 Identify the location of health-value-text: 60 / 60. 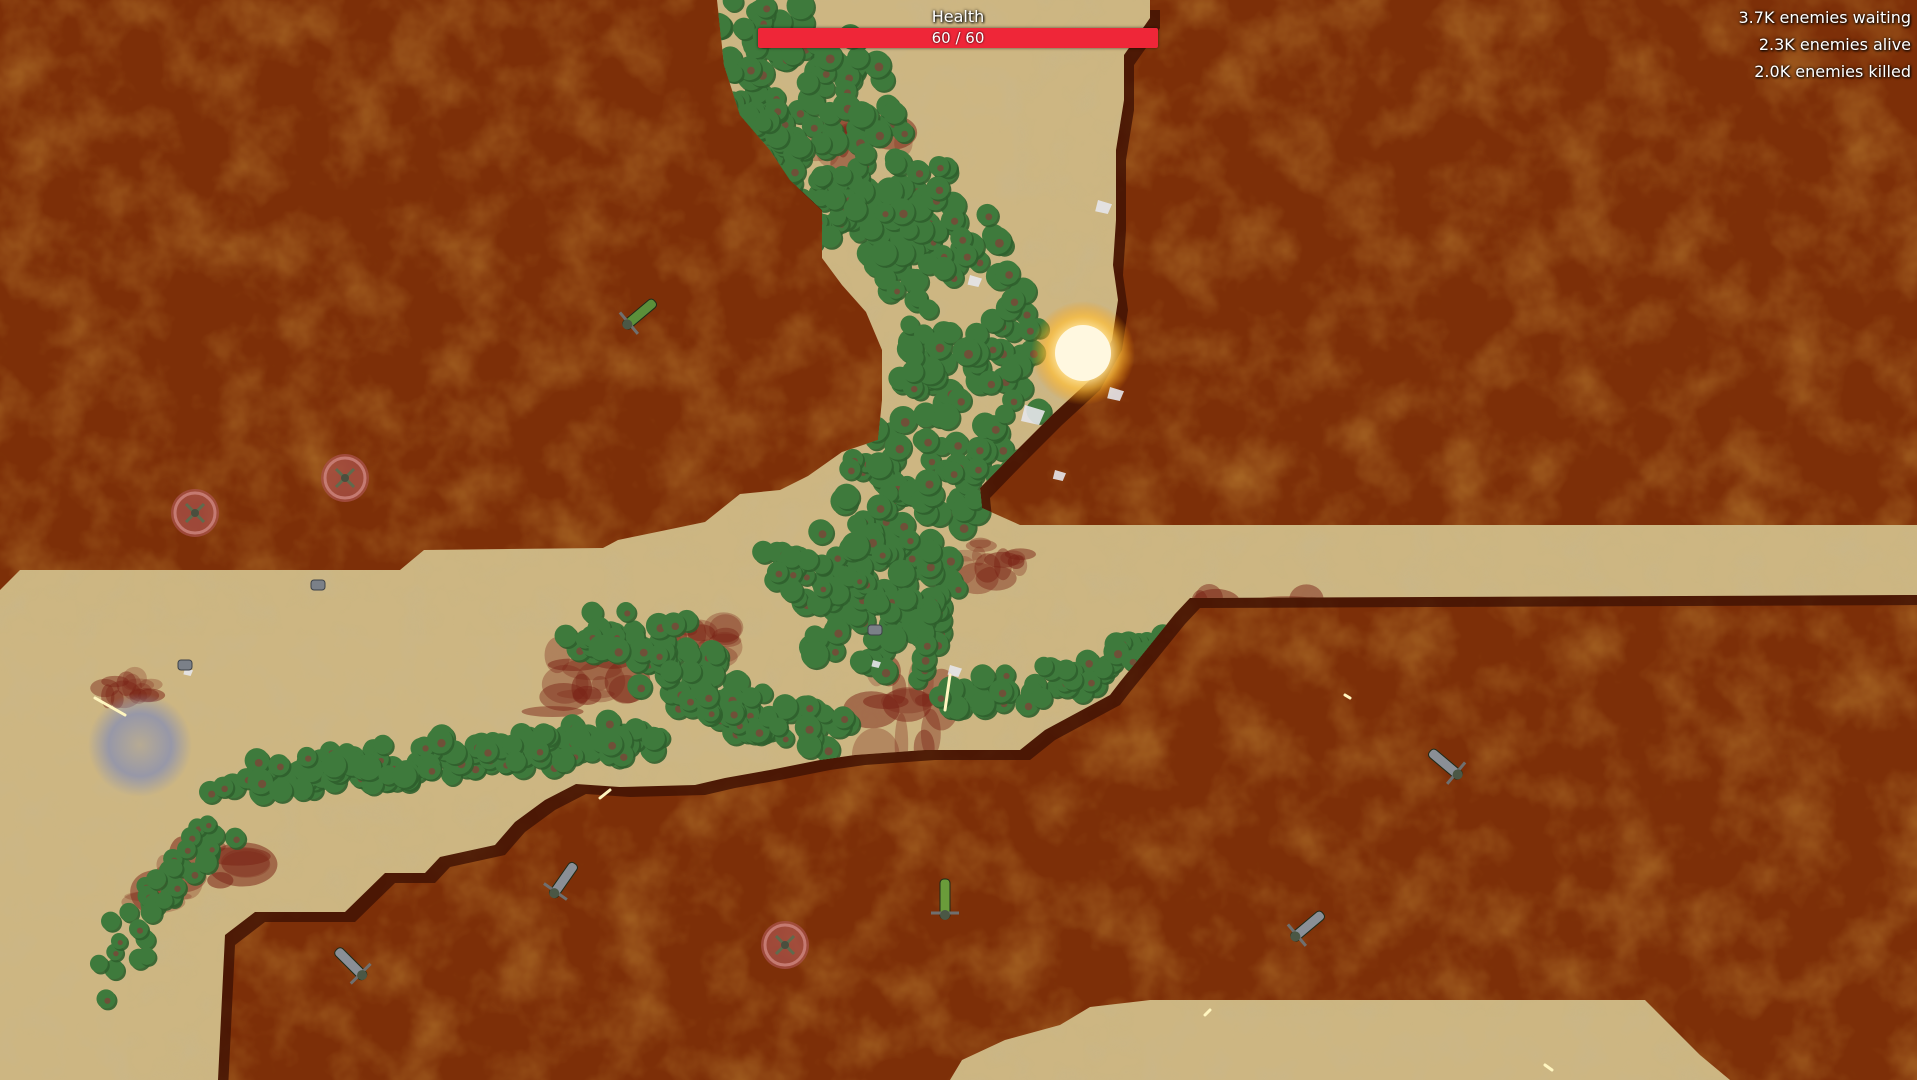
(958, 38).